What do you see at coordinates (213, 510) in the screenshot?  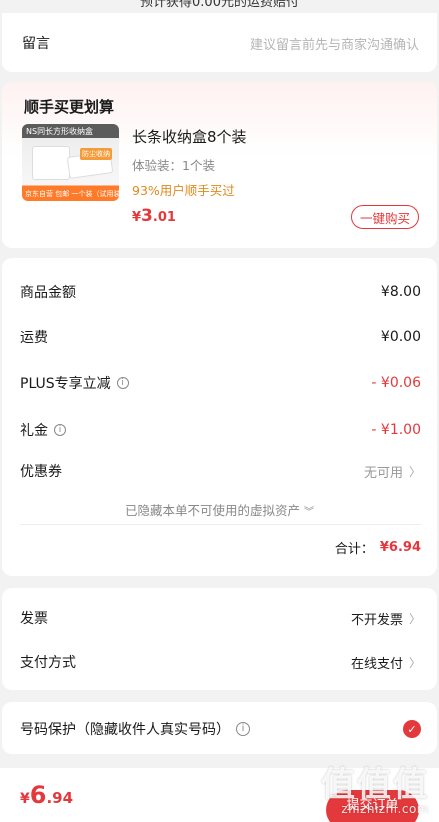 I see `hidden-assets-note: 已隐藏本单不可使用的虚拟资产` at bounding box center [213, 510].